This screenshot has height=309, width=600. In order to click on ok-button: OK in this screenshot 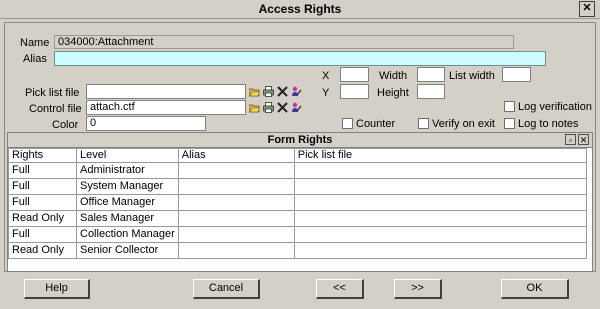, I will do `click(535, 289)`.